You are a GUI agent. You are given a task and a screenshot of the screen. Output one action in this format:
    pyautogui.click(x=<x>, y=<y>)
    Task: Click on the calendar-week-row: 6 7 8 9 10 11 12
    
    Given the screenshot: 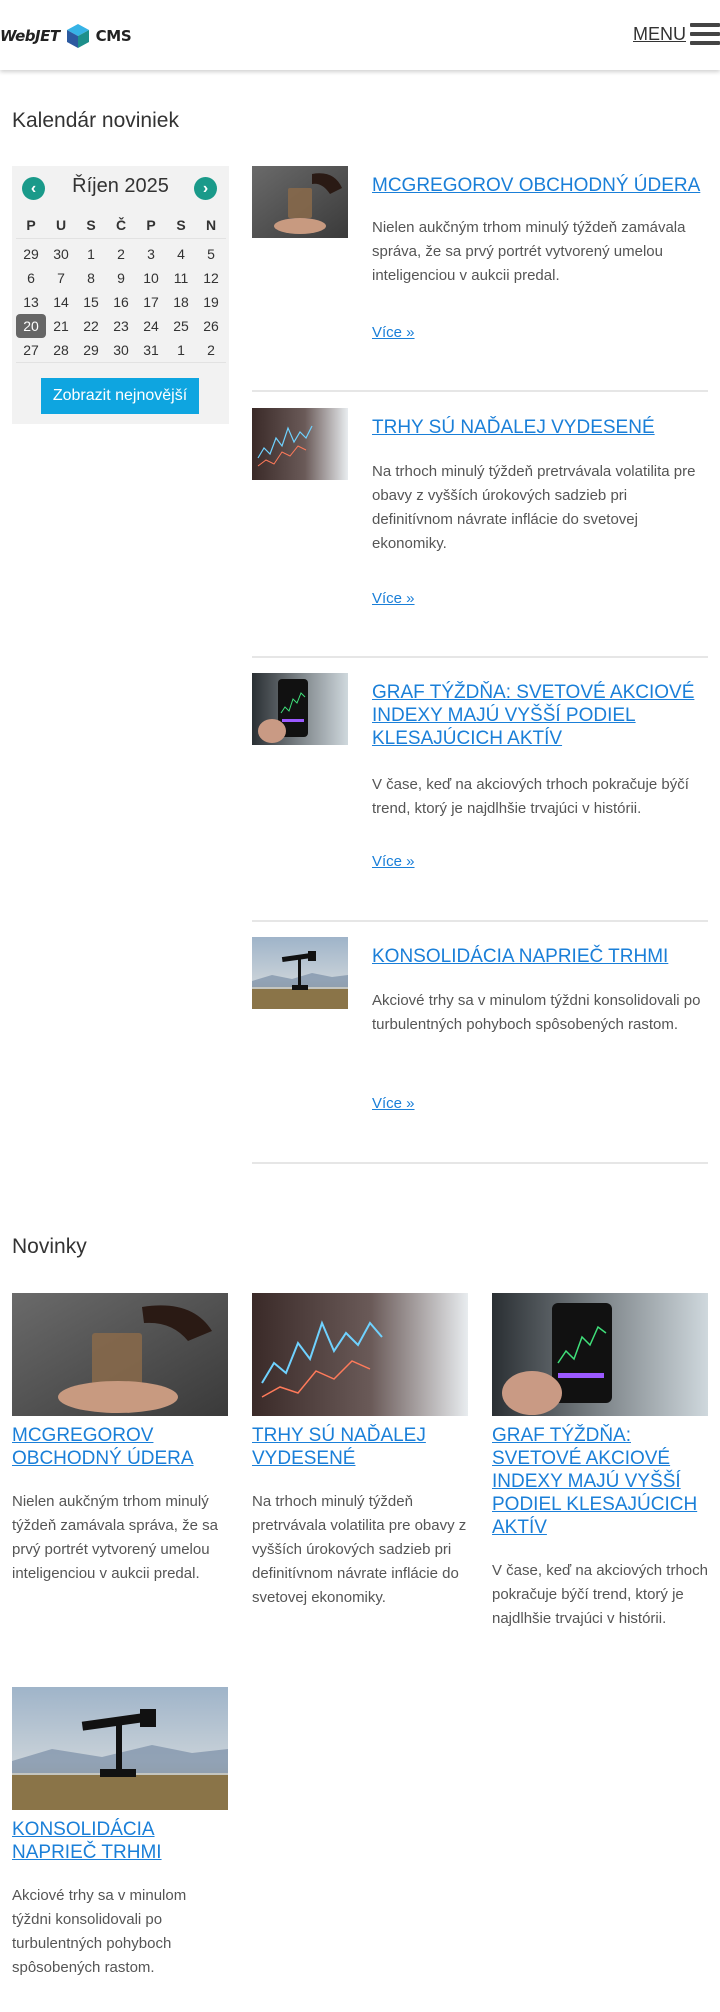 What is the action you would take?
    pyautogui.click(x=121, y=278)
    